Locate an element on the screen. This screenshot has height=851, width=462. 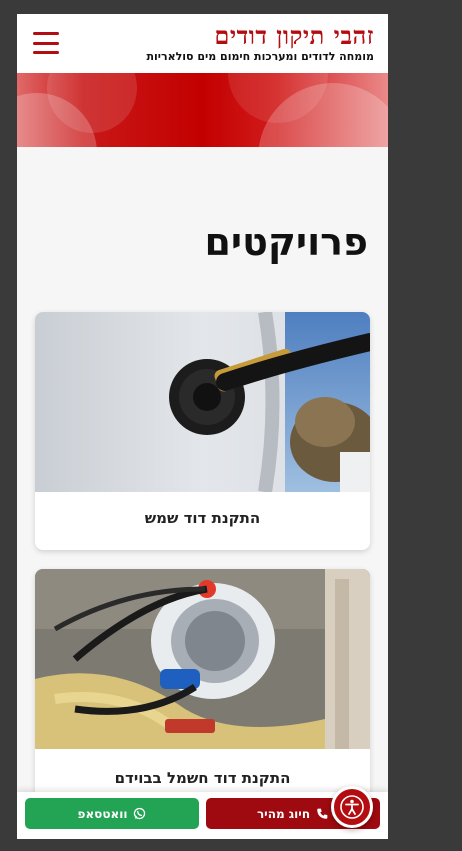
hamburger-menu-icon is located at coordinates (46, 43).